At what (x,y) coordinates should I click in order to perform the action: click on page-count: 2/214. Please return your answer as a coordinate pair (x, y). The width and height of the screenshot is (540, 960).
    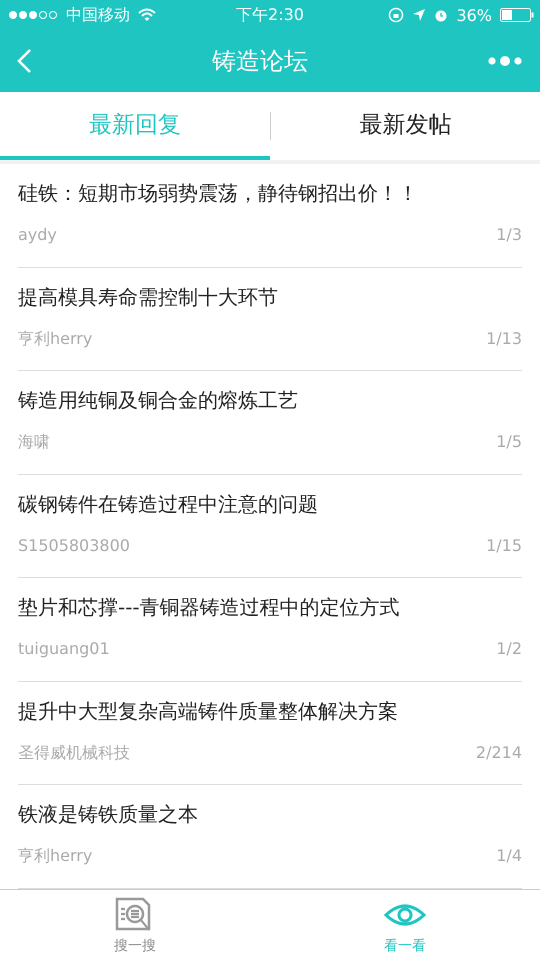
    Looking at the image, I should click on (499, 753).